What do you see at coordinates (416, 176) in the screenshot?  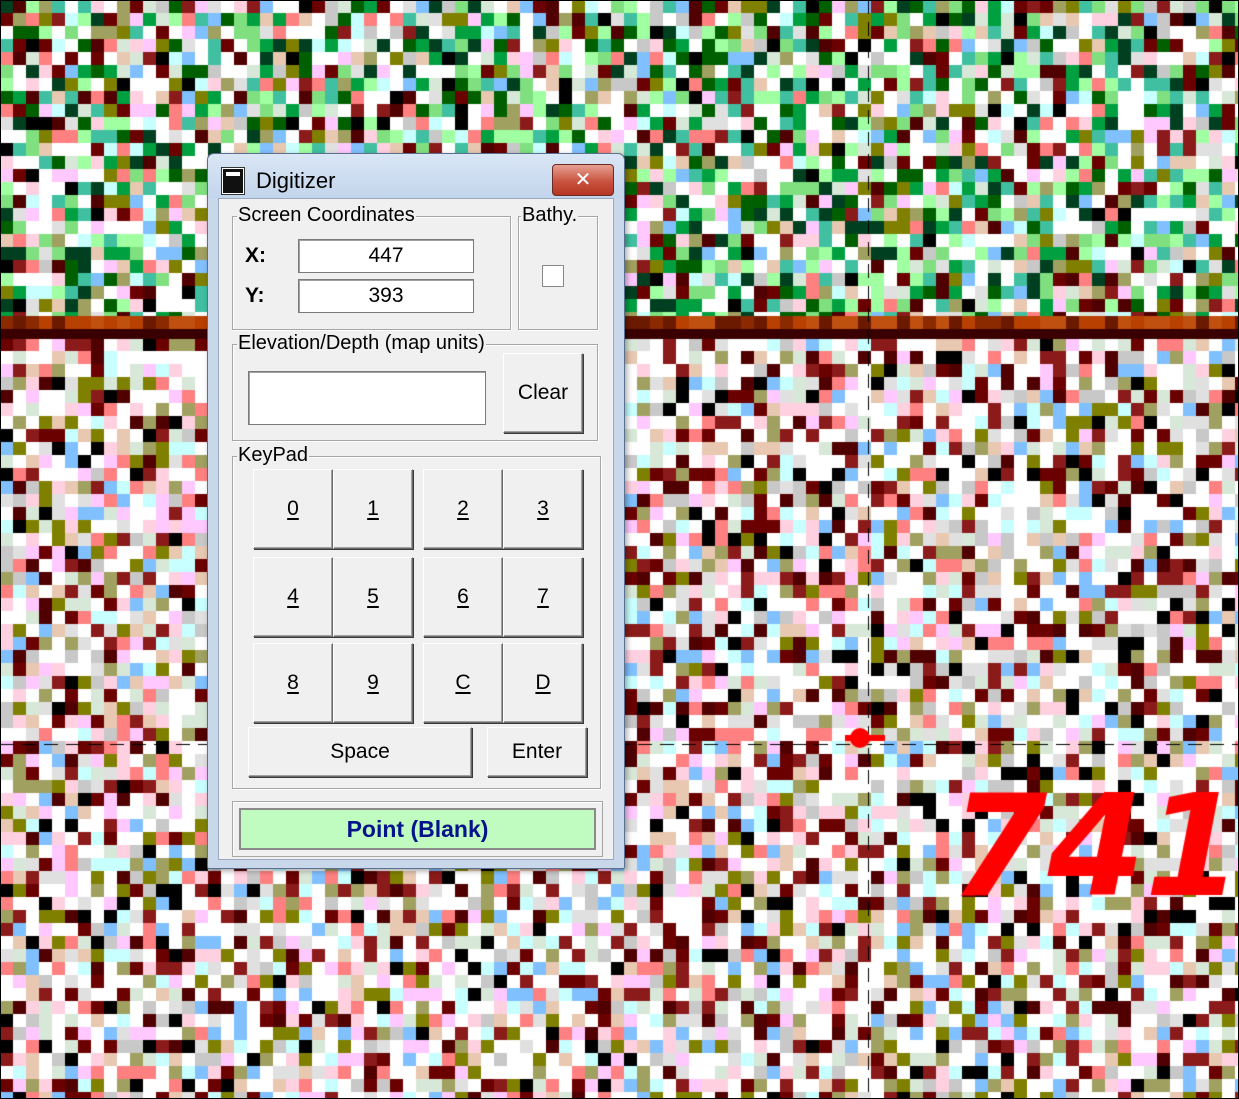 I see `title-bar: Digitizer ✕` at bounding box center [416, 176].